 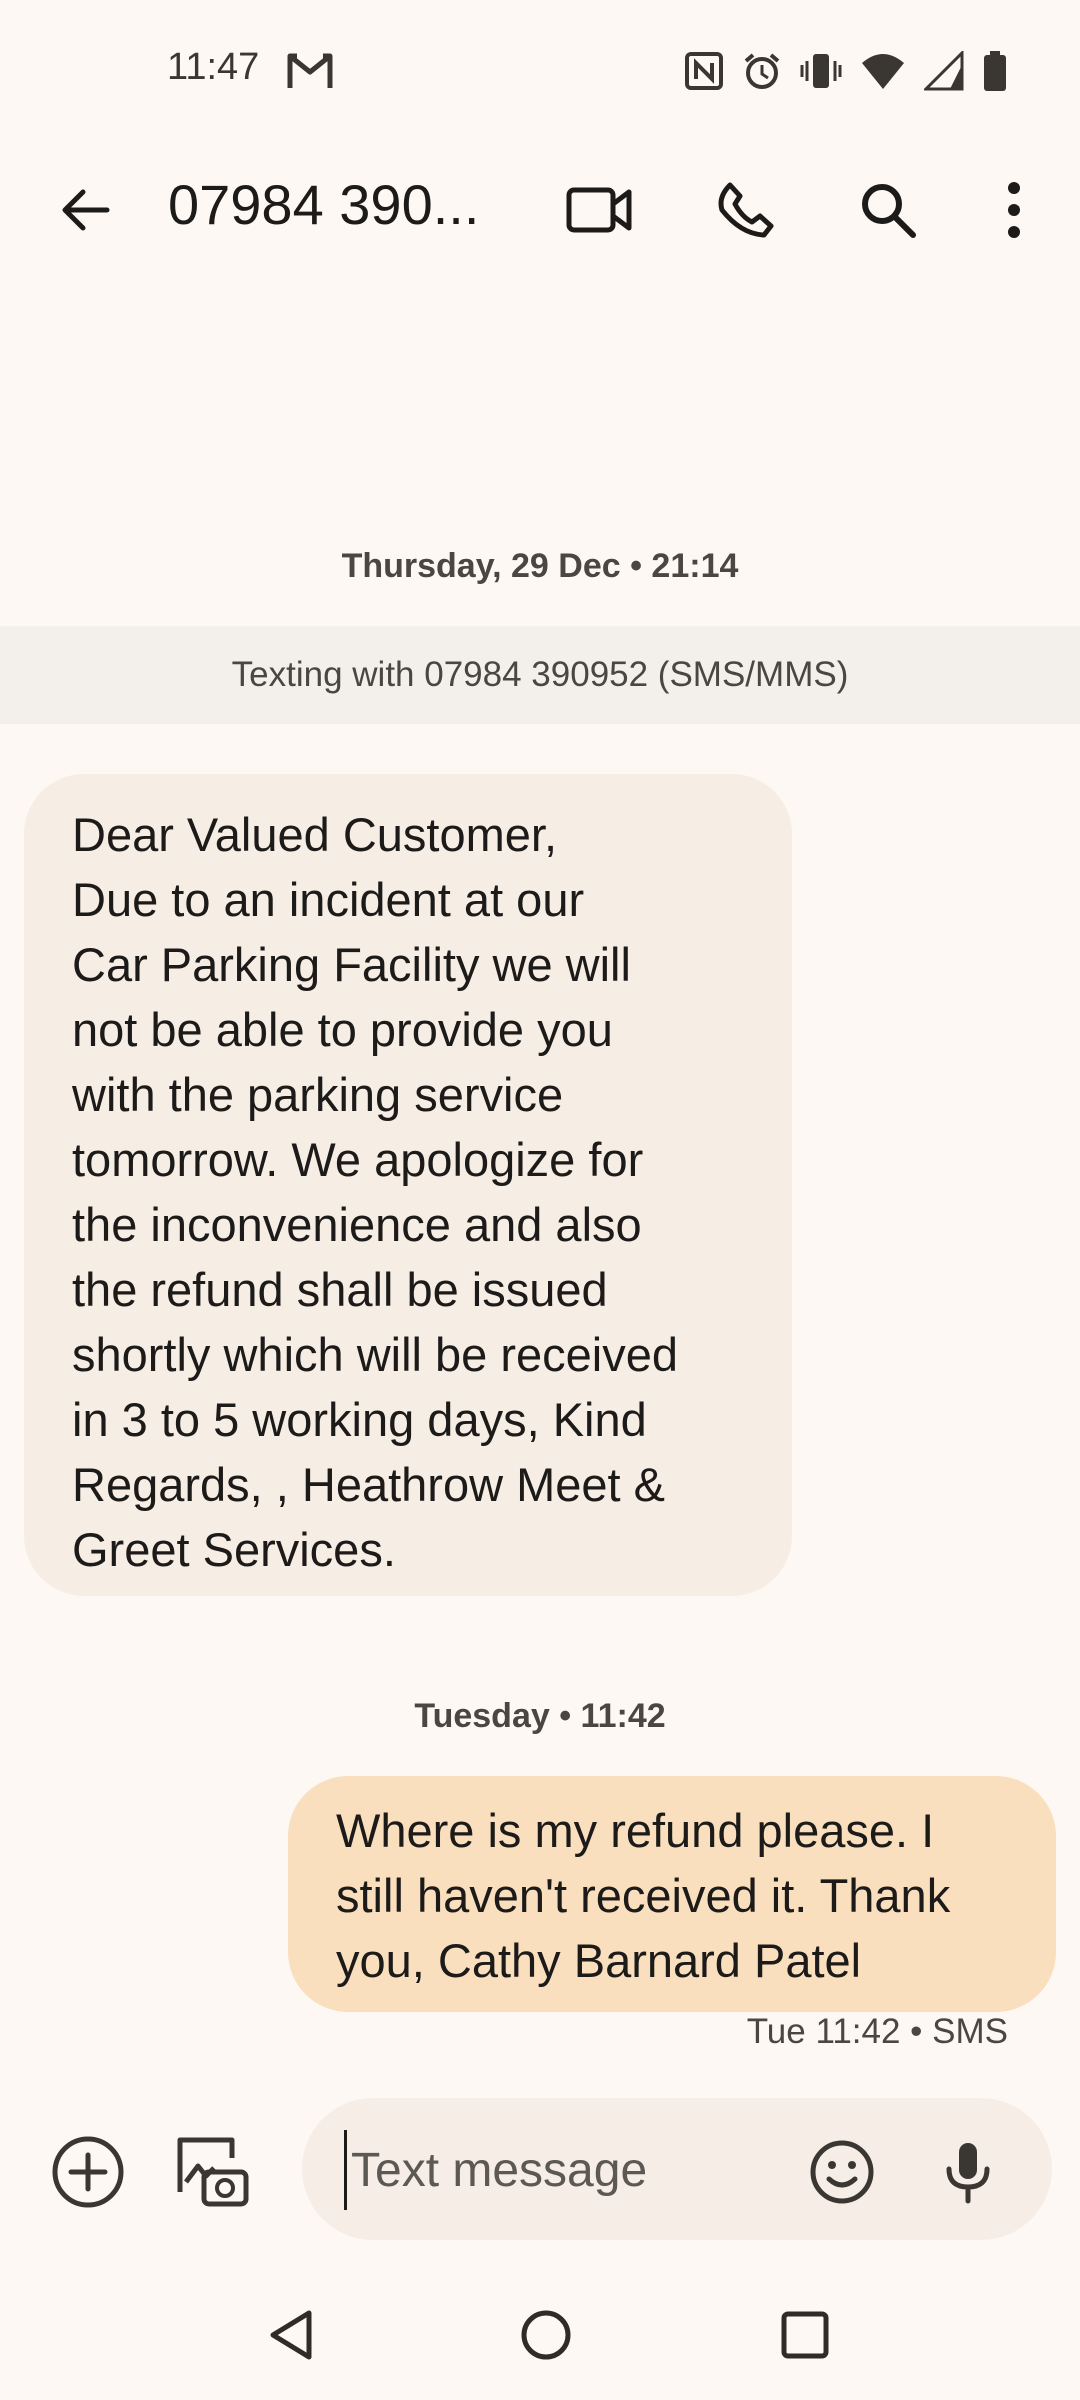 I want to click on alarm-icon, so click(x=762, y=71).